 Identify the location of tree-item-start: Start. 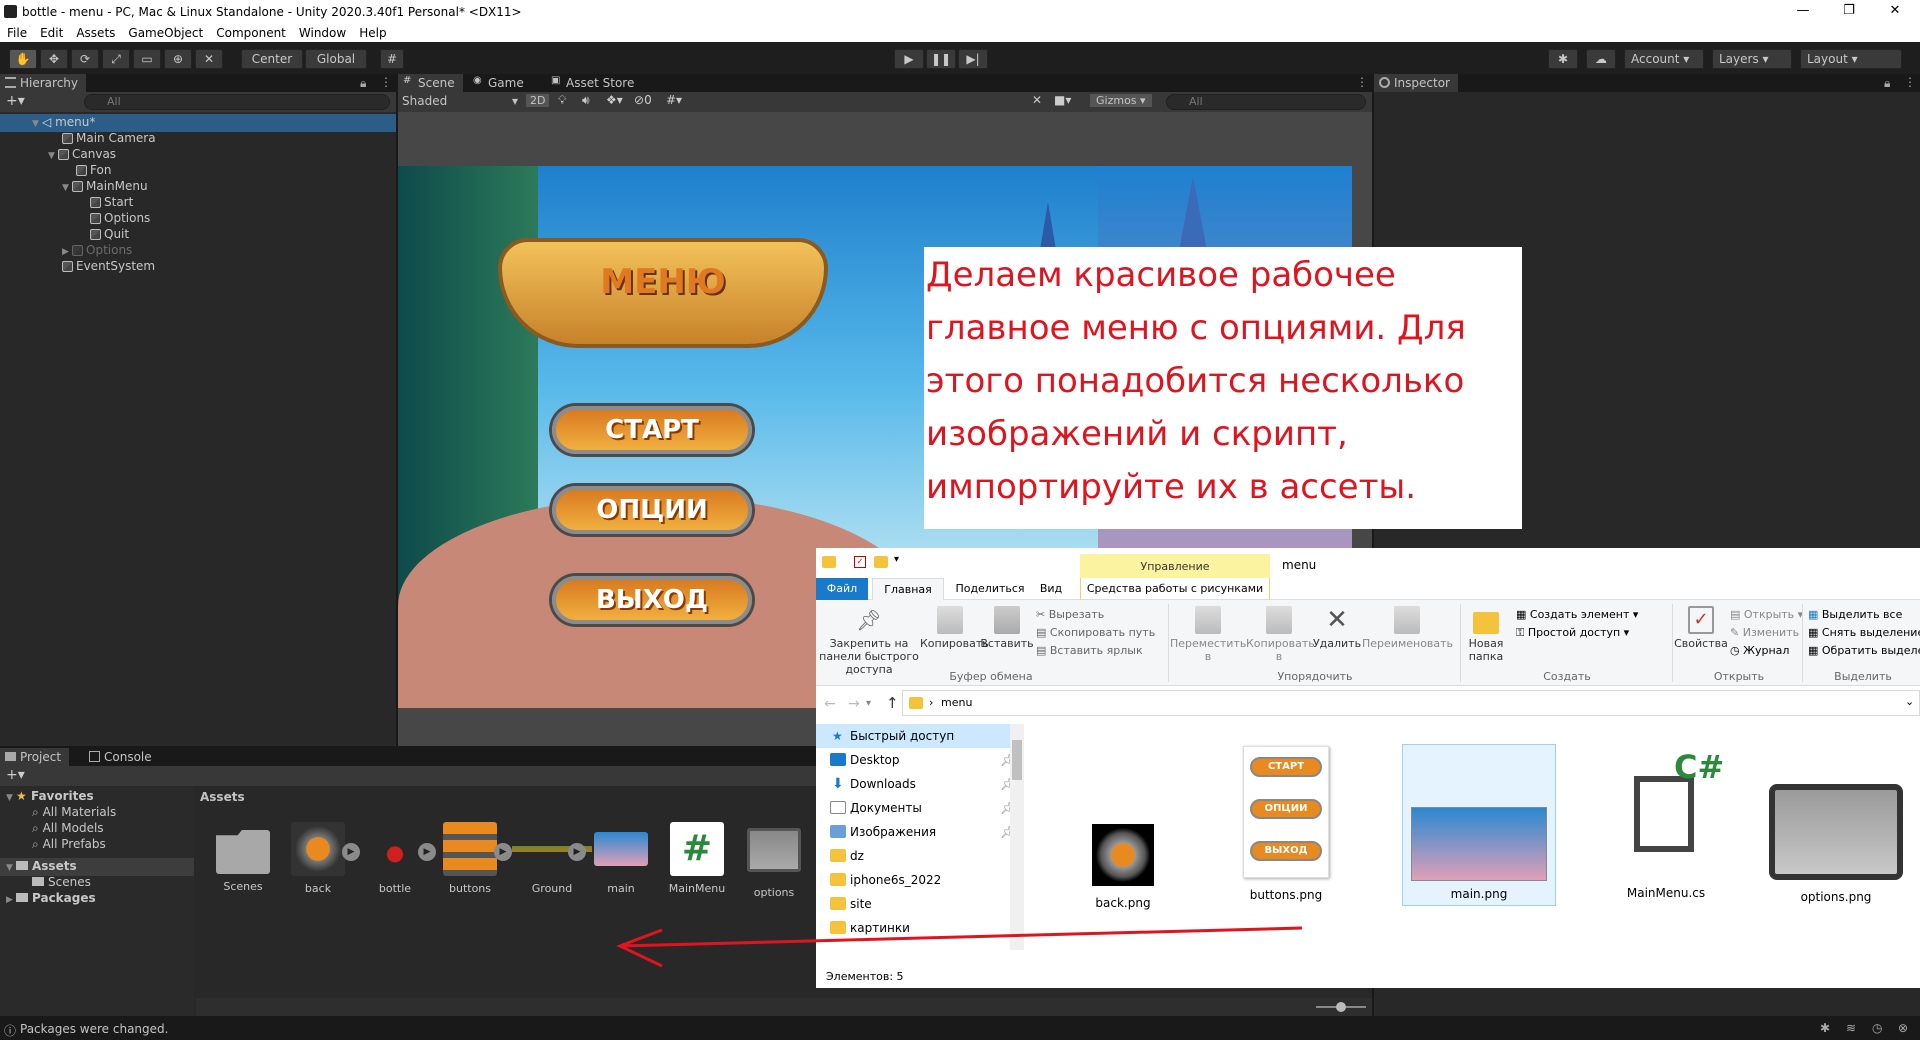
(66, 202).